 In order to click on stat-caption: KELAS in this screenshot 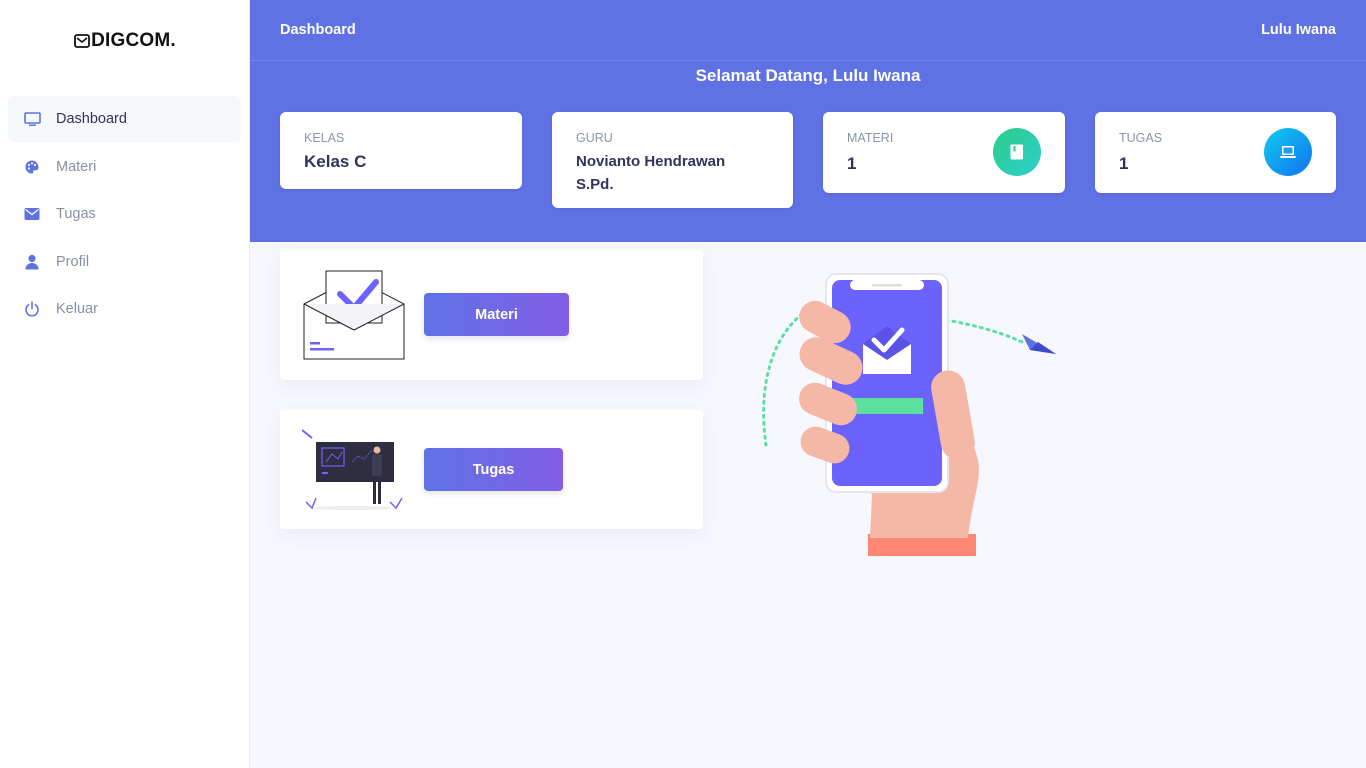, I will do `click(324, 138)`.